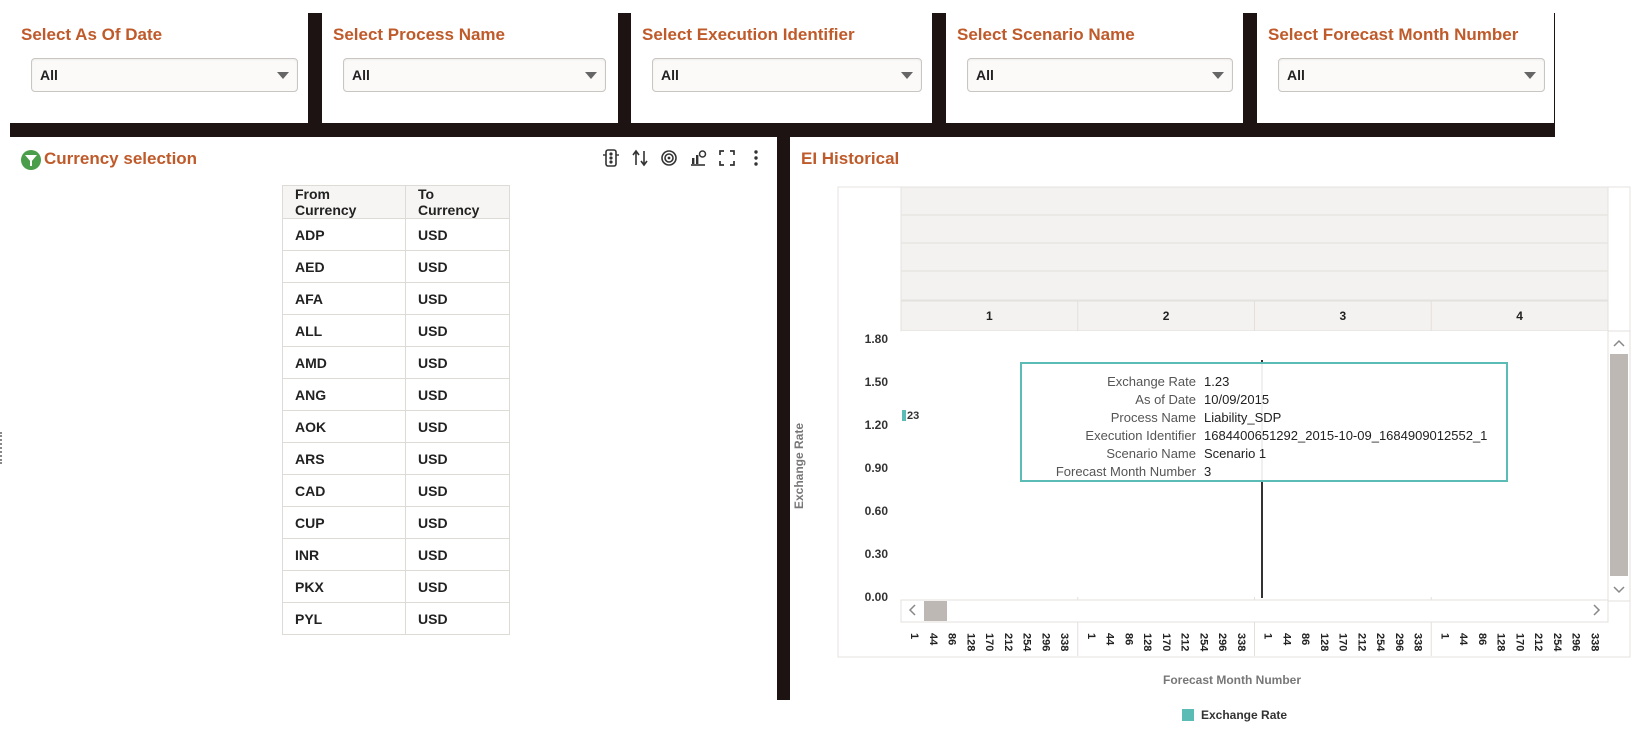 The width and height of the screenshot is (1651, 742). What do you see at coordinates (877, 468) in the screenshot?
I see `y-tick-label: 0.90` at bounding box center [877, 468].